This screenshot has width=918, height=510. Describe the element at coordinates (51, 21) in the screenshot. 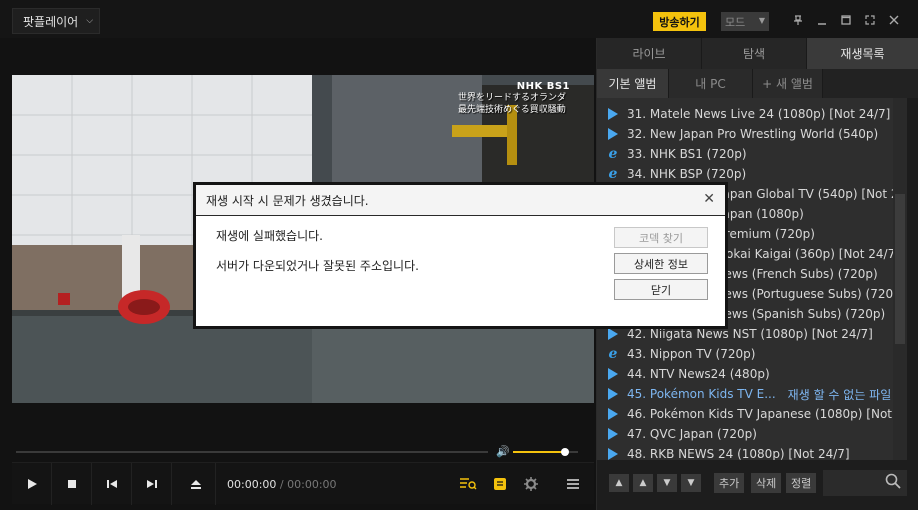

I see `app-name: 팟플레이어` at that location.